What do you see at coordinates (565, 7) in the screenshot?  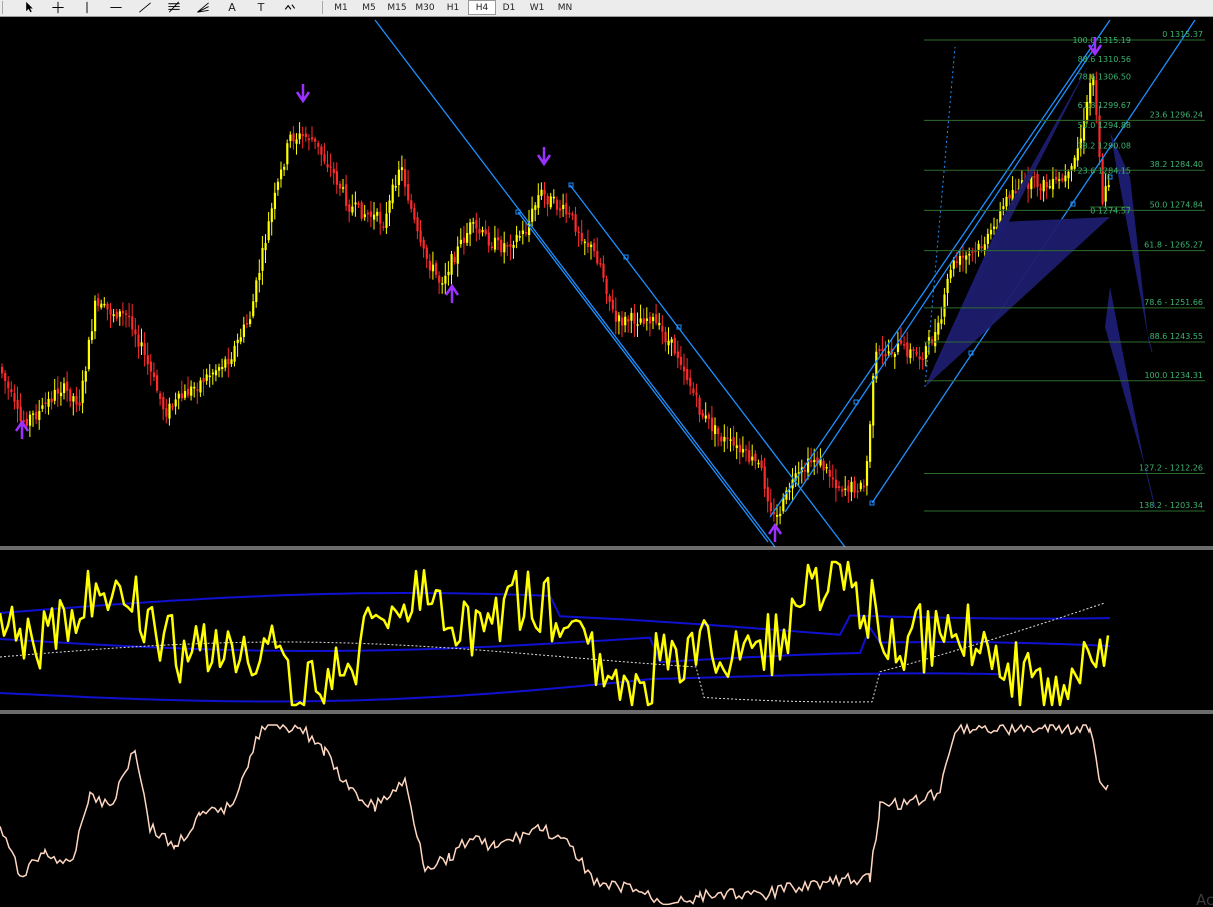 I see `timeframe-mn-button: MN` at bounding box center [565, 7].